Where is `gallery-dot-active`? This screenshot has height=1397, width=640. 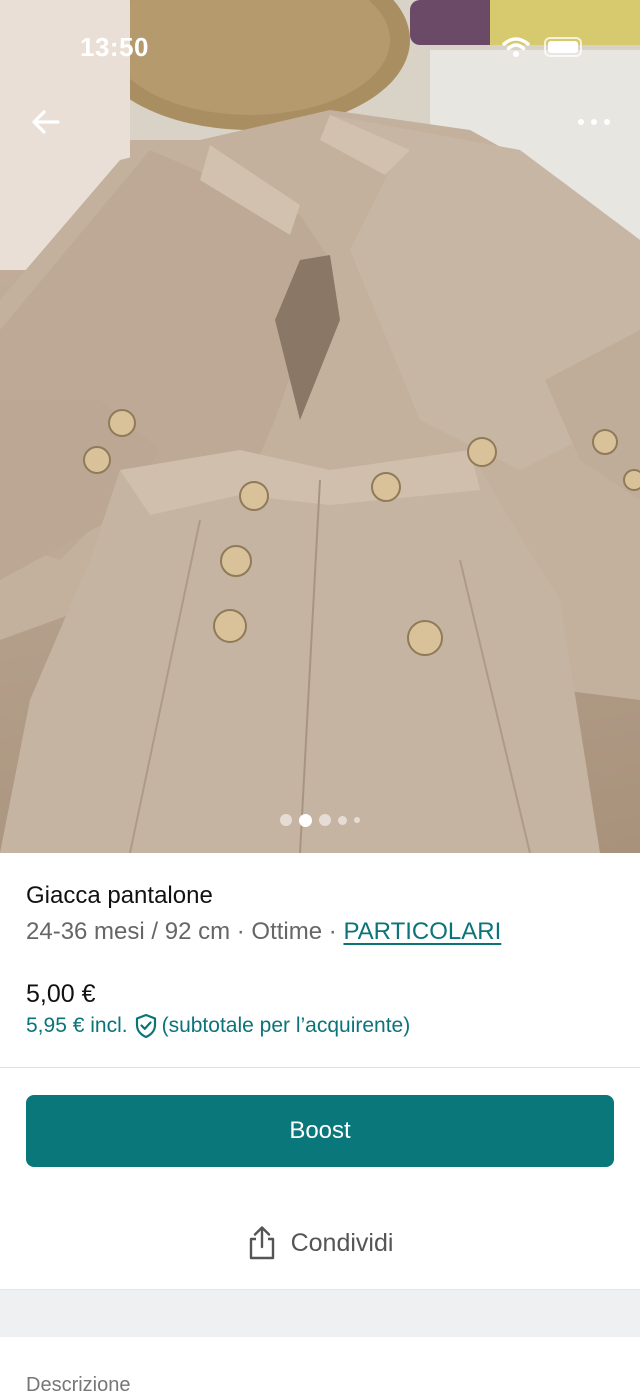 gallery-dot-active is located at coordinates (305, 820).